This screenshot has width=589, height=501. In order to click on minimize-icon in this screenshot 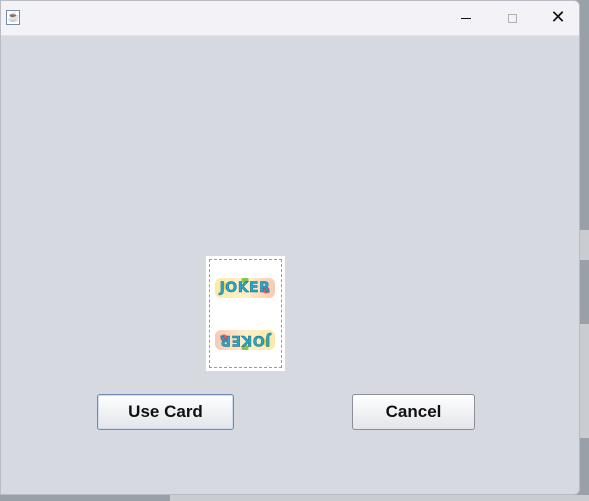, I will do `click(466, 18)`.